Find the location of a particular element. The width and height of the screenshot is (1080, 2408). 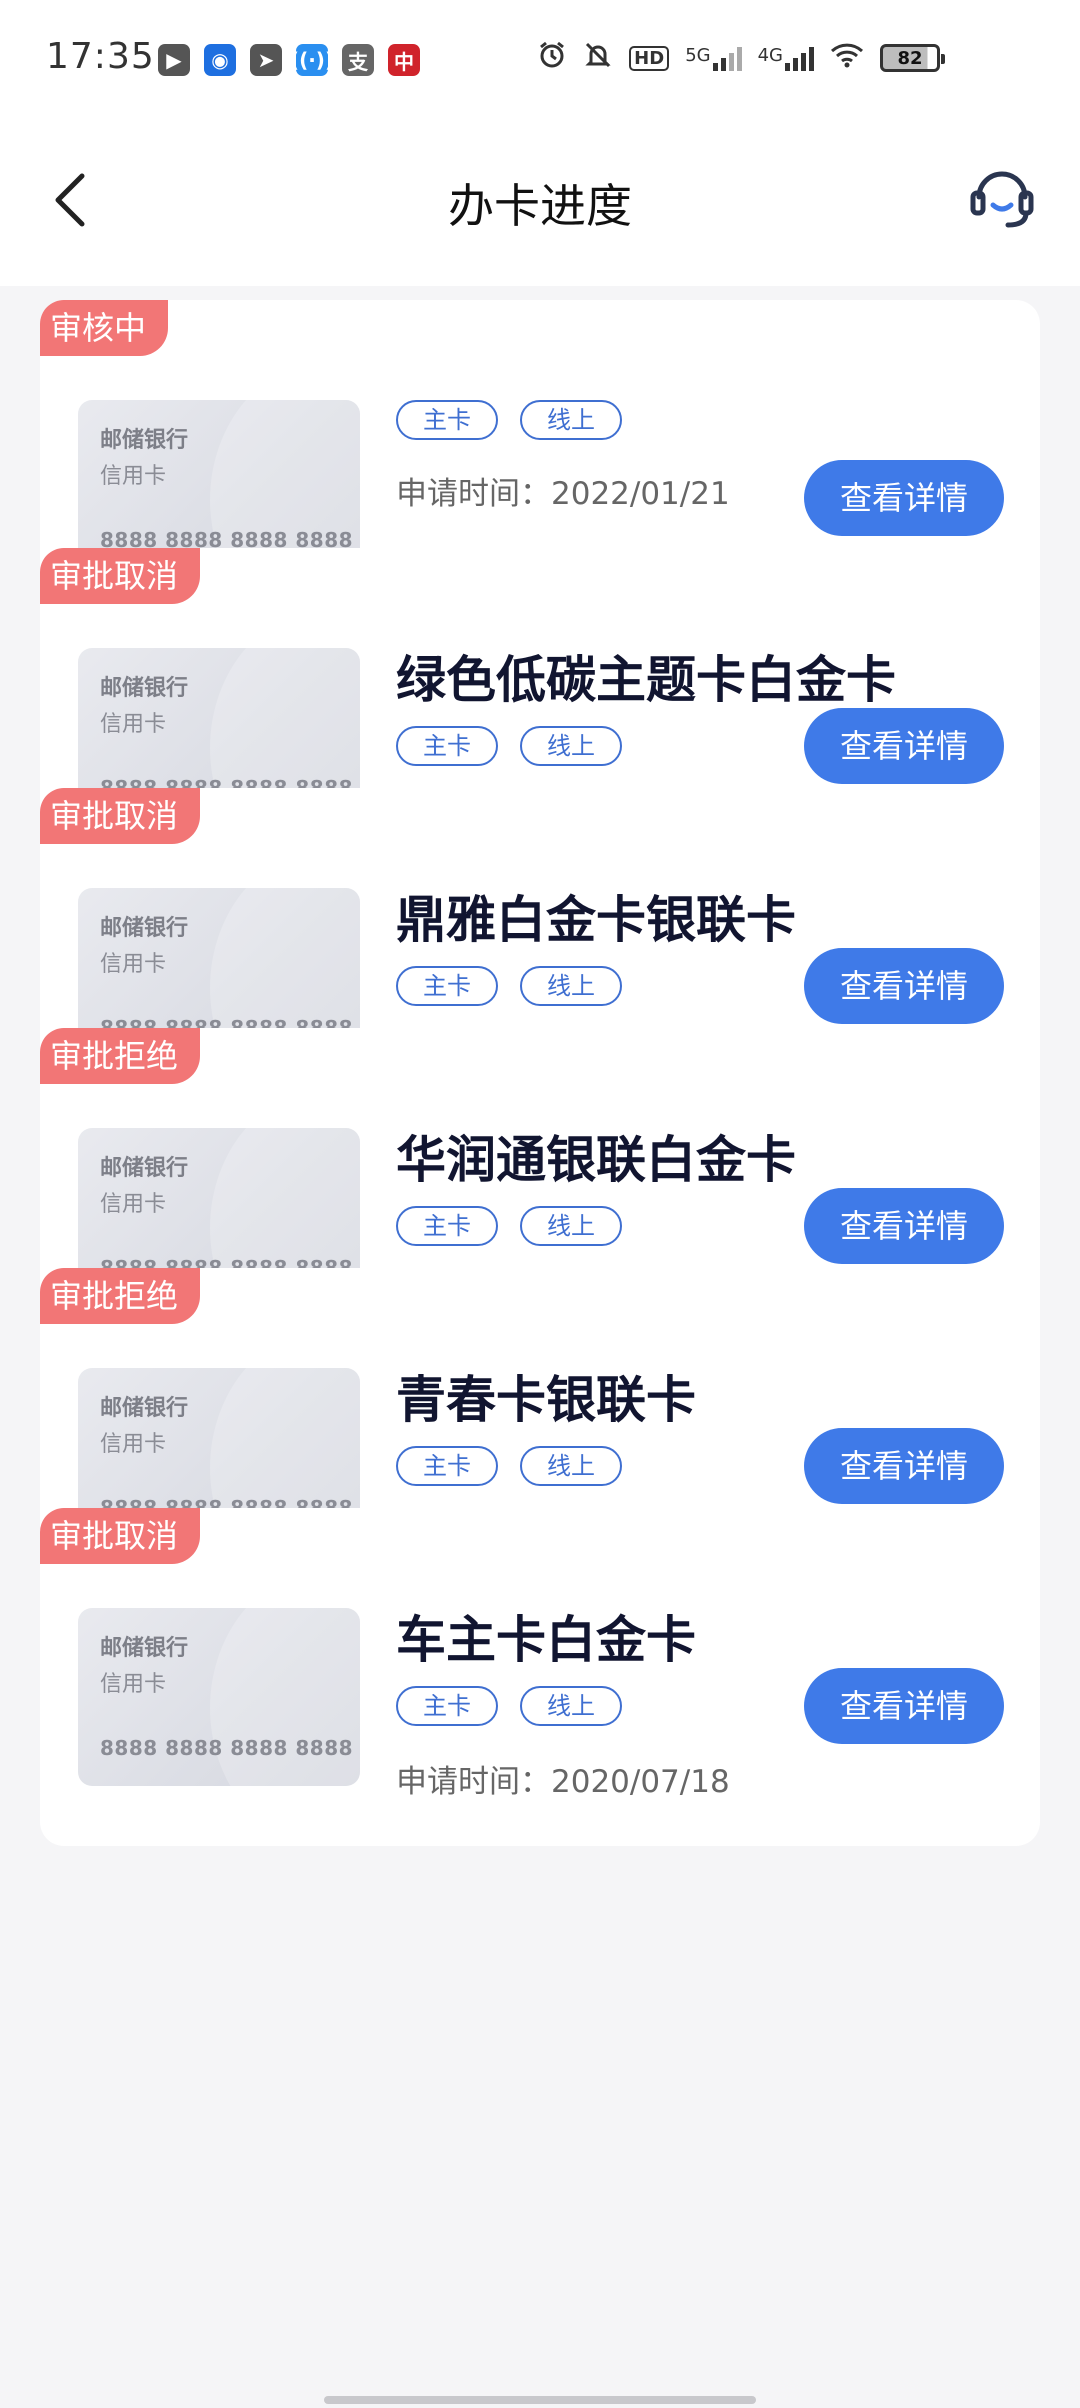

notification-icons: ▶ ◉ ➤ ((·)) 支中 is located at coordinates (289, 60).